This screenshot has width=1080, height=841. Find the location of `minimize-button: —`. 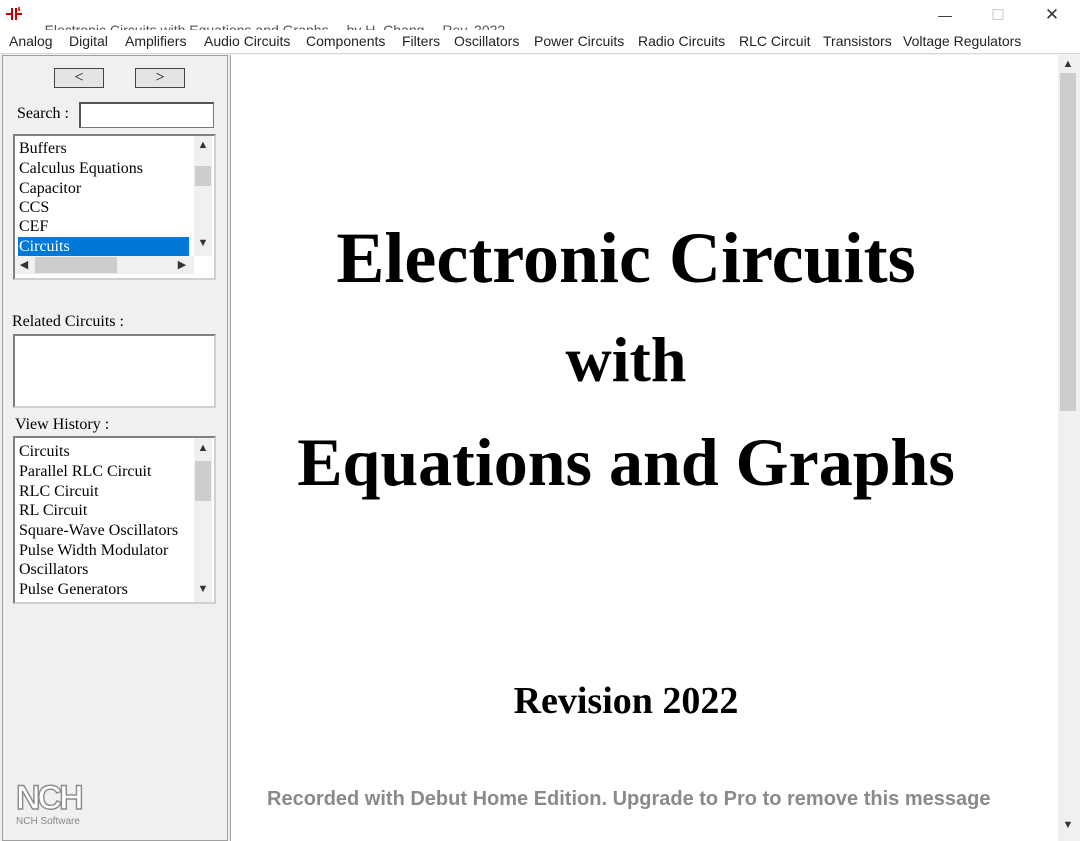

minimize-button: — is located at coordinates (945, 15).